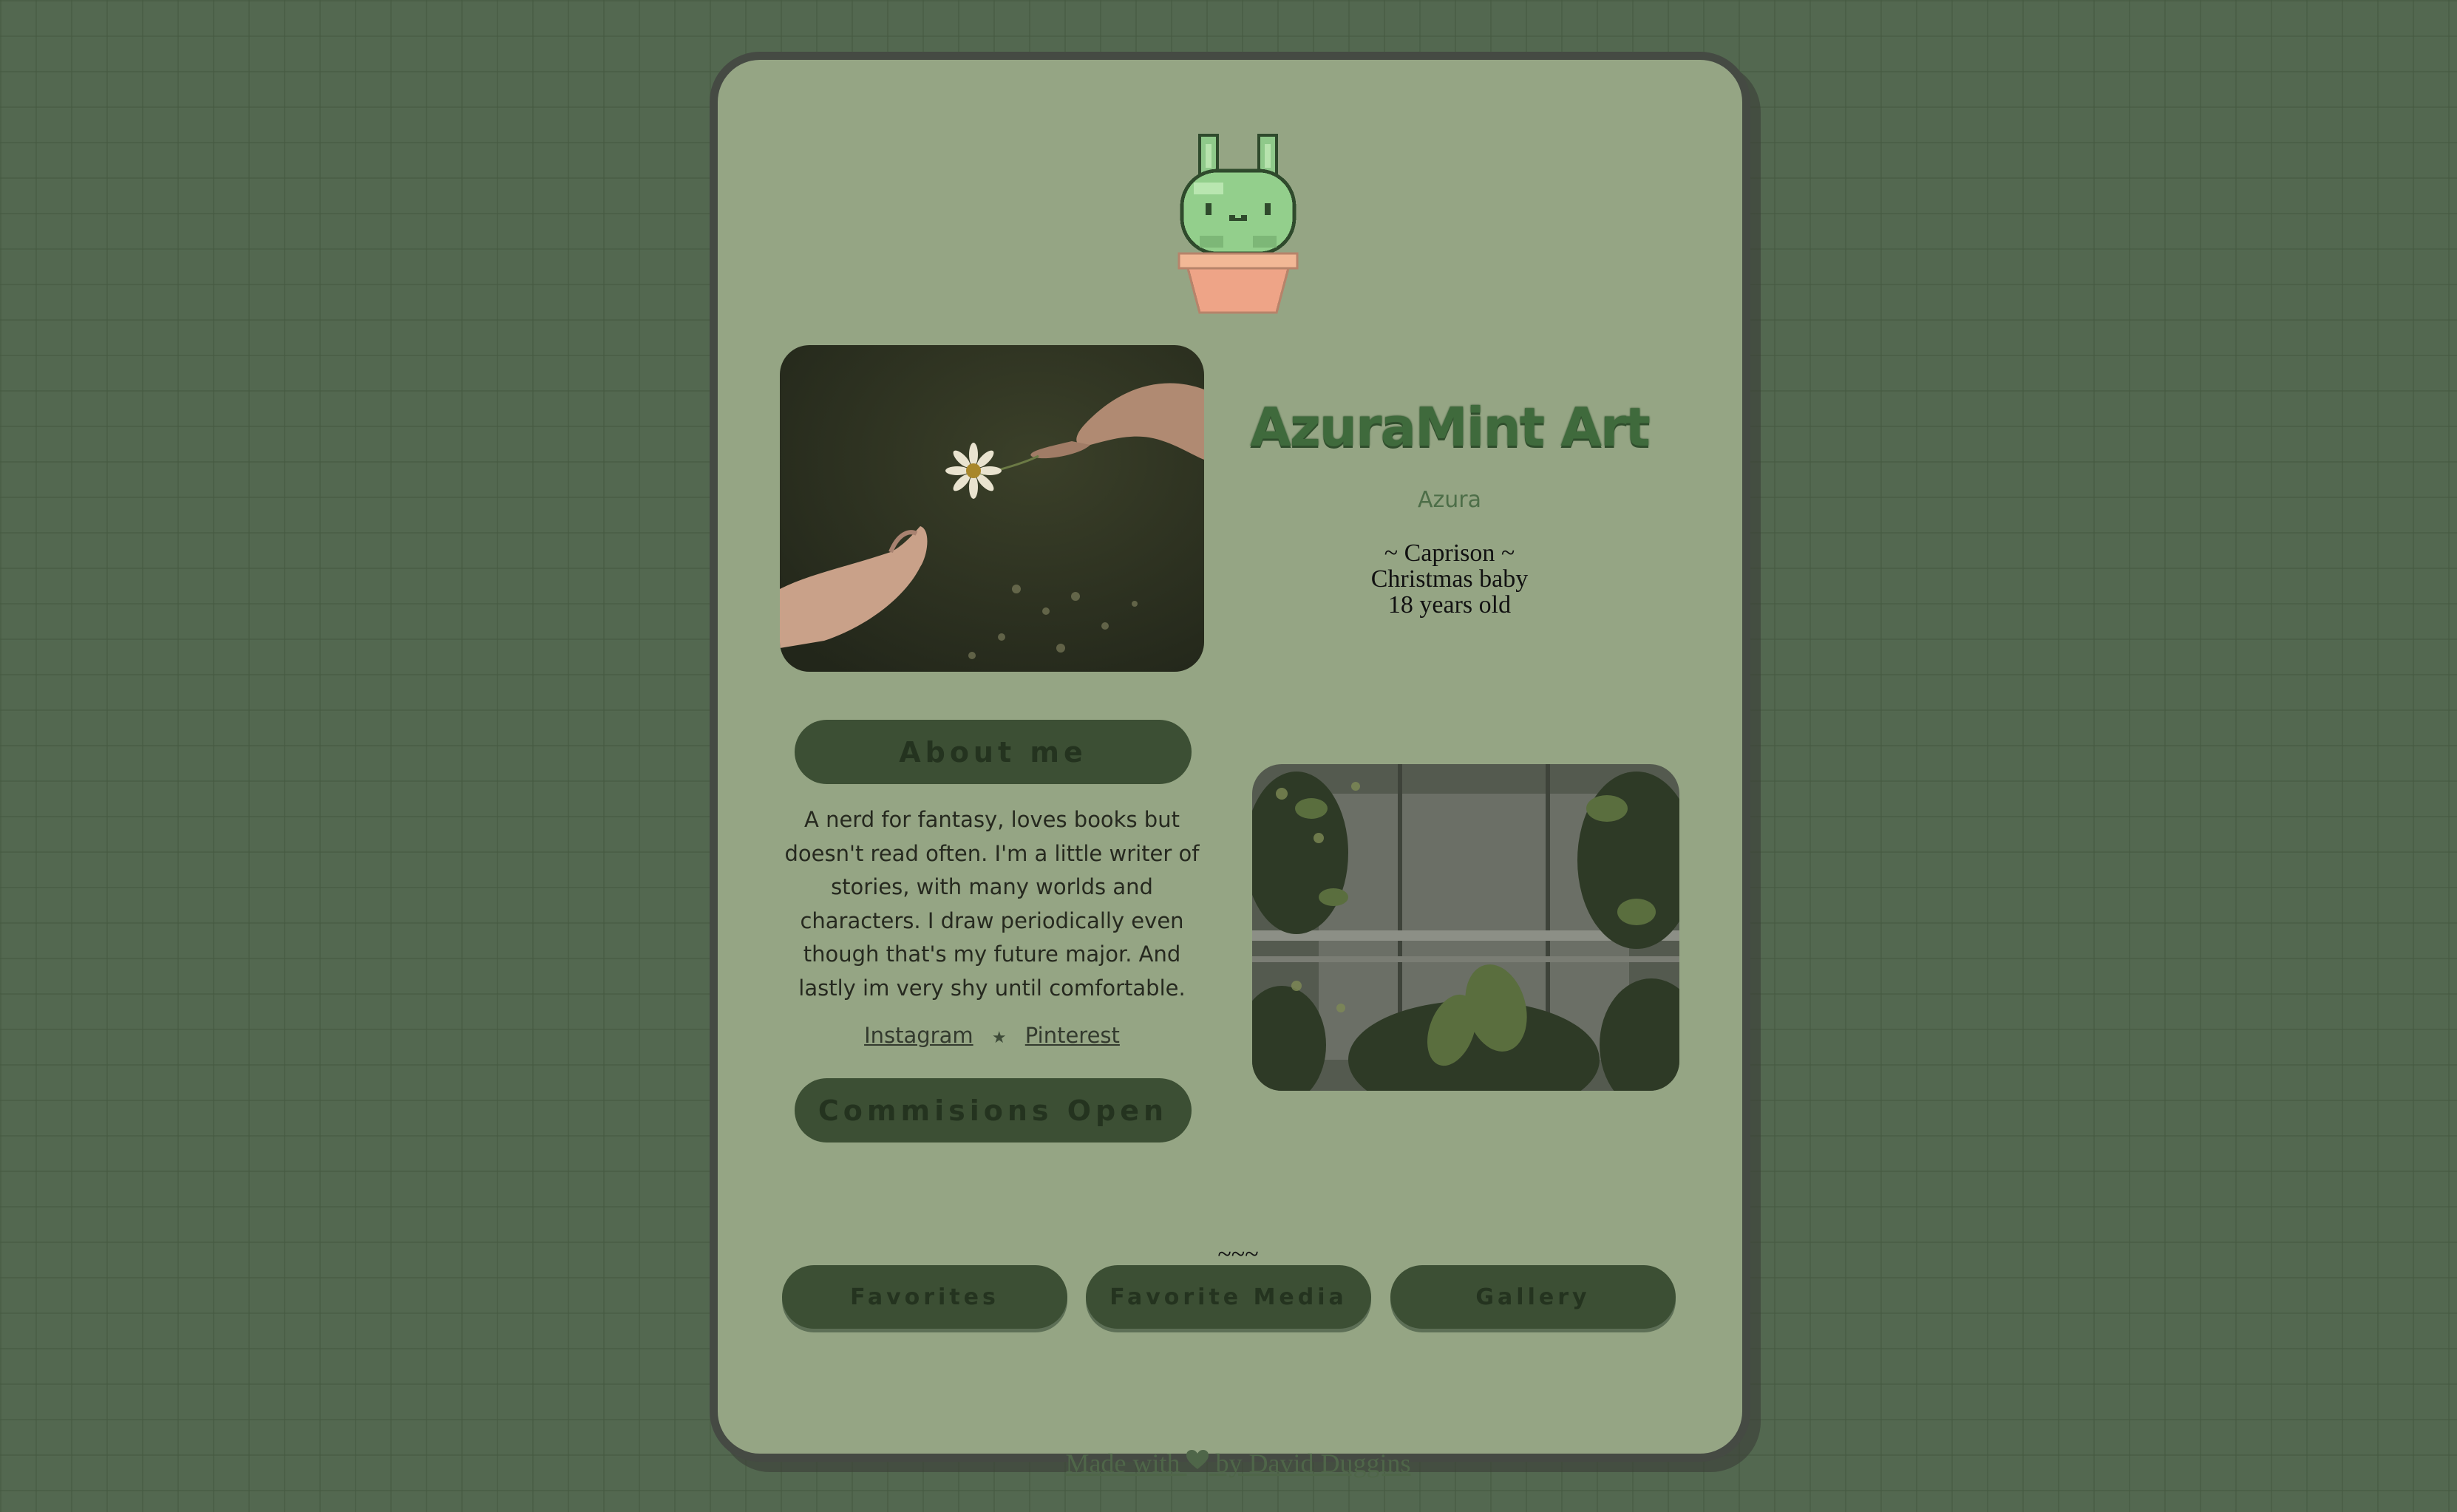  I want to click on bunny-in-pot-icon, so click(1238, 224).